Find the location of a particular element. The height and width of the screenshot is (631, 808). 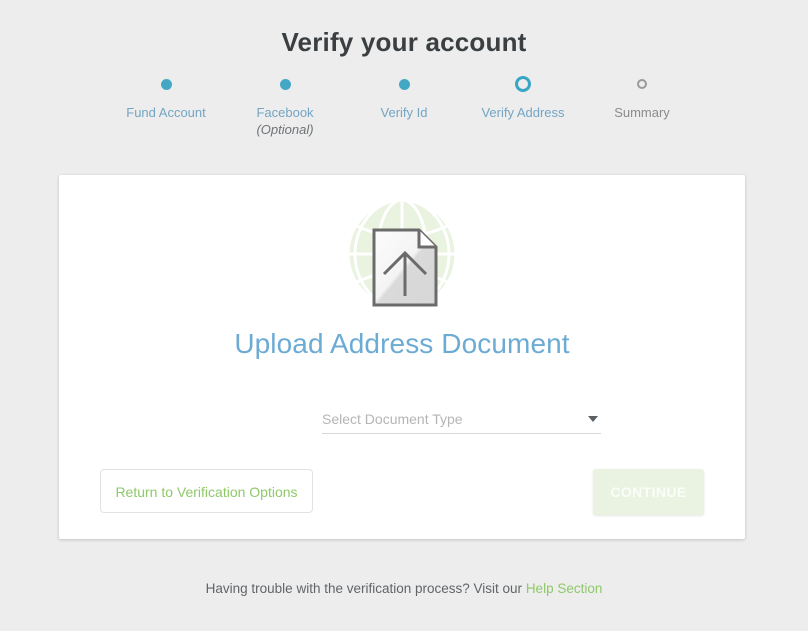

card-title: Upload Address Document is located at coordinates (402, 343).